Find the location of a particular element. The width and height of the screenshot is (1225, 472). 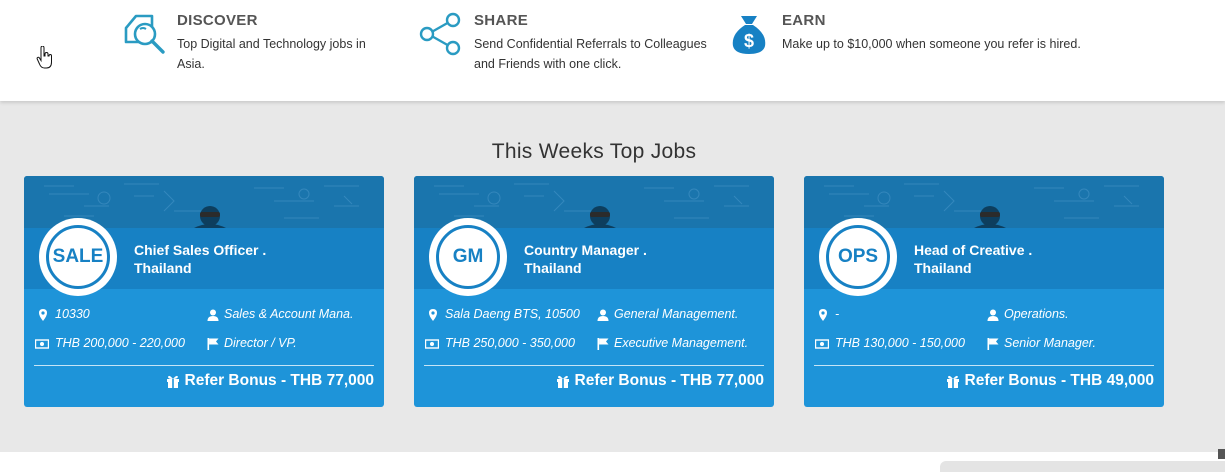

job-salary: THB 130,000 - 150,000 is located at coordinates (900, 343).